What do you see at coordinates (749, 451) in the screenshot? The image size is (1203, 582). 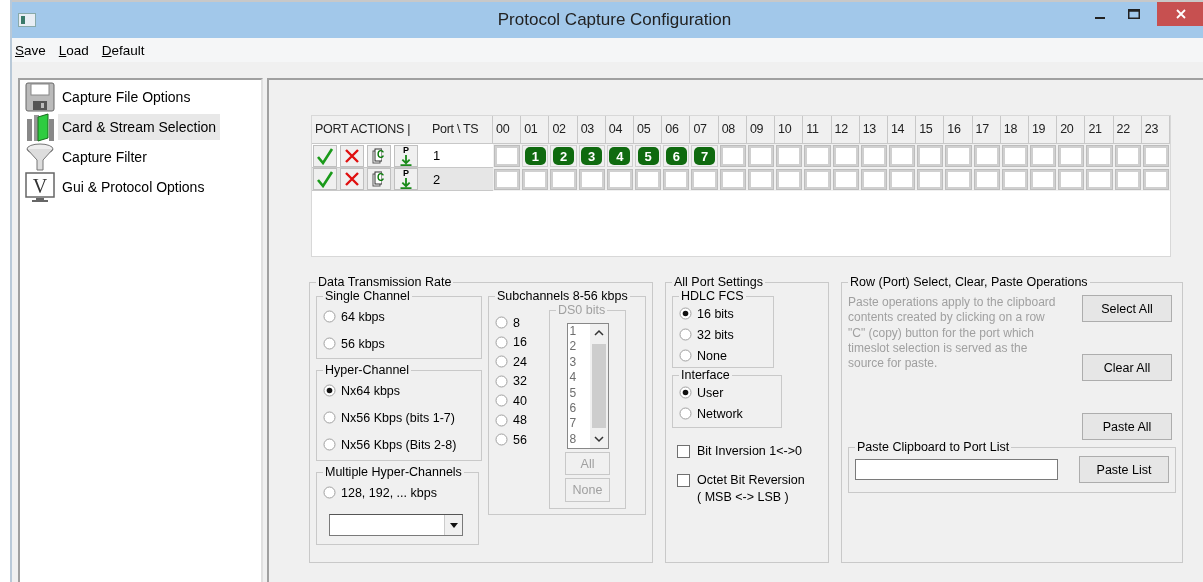 I see `checkbox-label: Bit Inversion 1<->0` at bounding box center [749, 451].